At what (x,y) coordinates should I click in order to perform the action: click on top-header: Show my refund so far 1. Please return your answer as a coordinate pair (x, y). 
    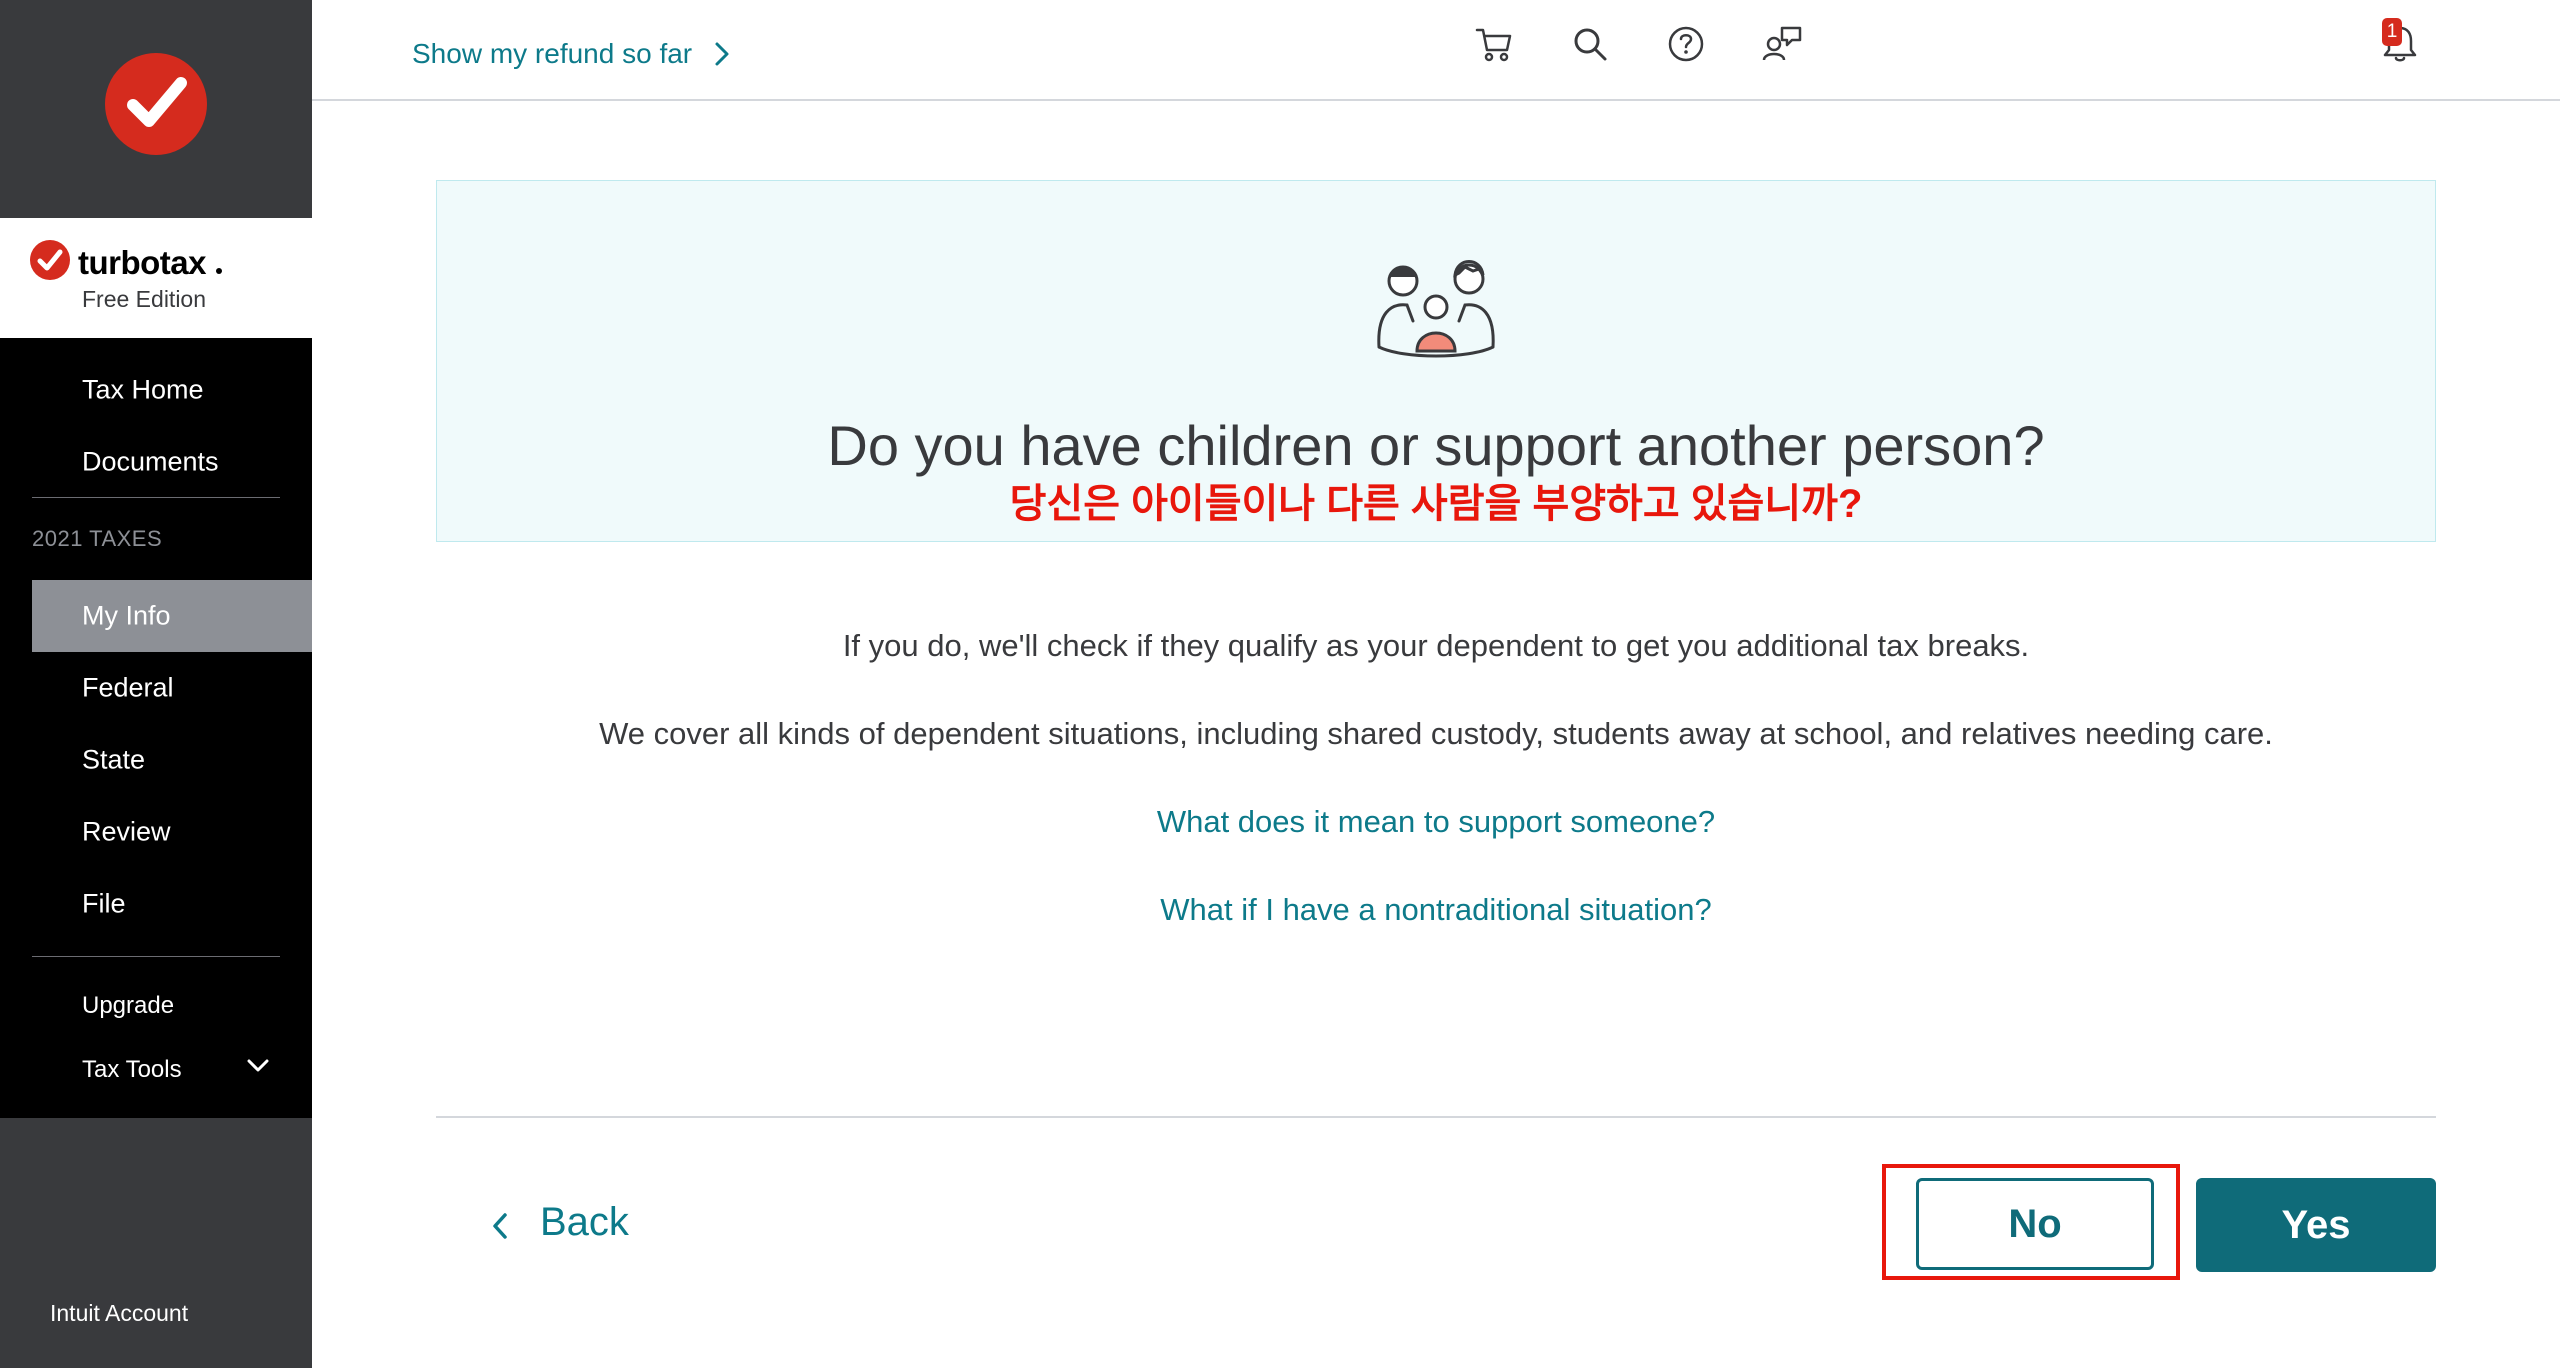
    Looking at the image, I should click on (1436, 50).